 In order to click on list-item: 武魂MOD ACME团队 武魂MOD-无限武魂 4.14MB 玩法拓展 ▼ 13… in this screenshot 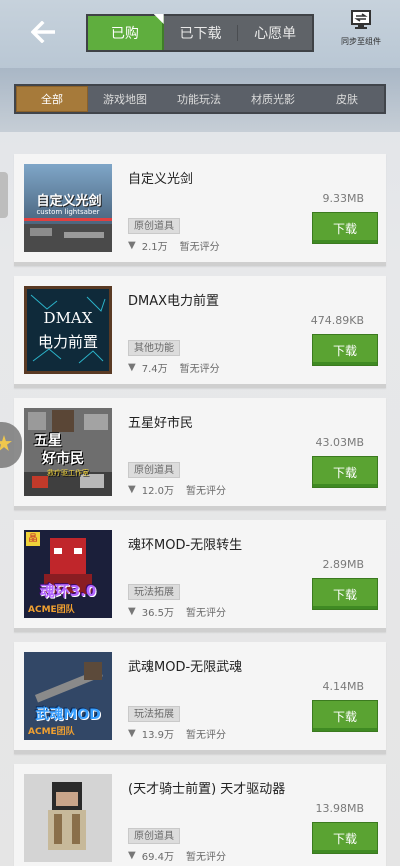, I will do `click(200, 698)`.